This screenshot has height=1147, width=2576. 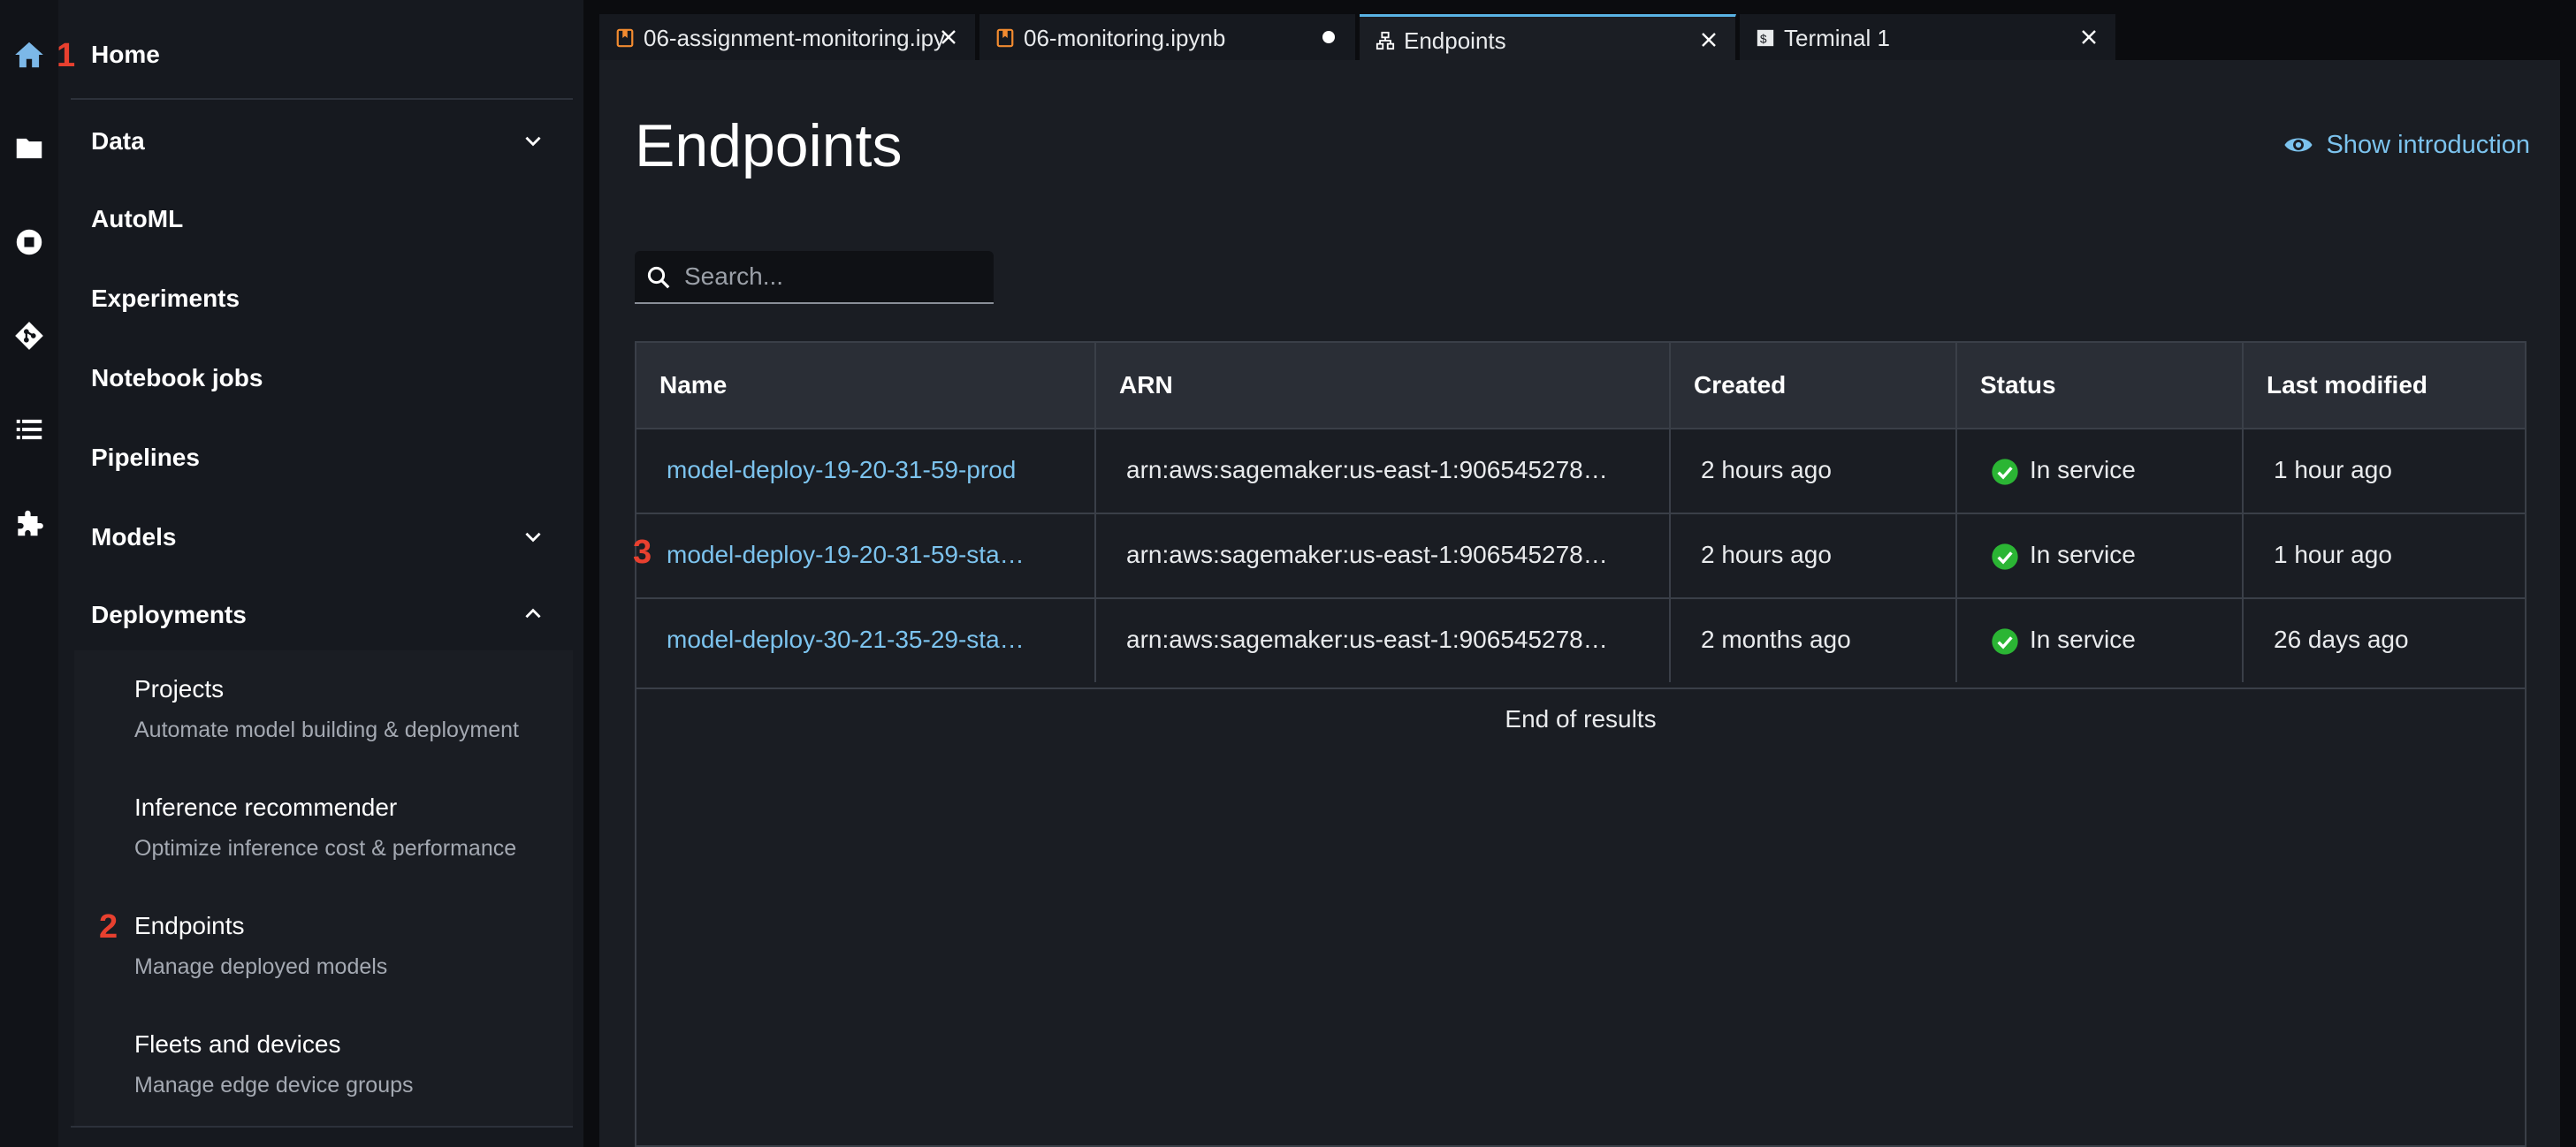 I want to click on tab-assignment-notebook: 06-assignment-monitoring.ipy, so click(x=787, y=37).